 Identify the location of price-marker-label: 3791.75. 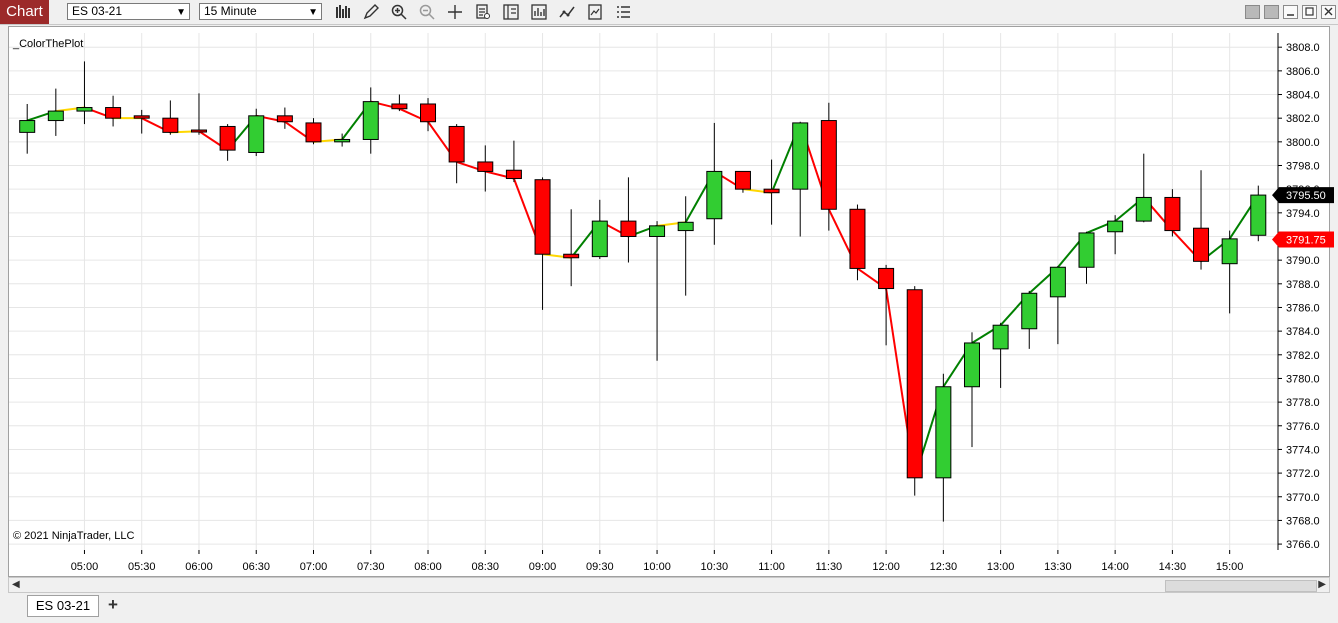
(1306, 240).